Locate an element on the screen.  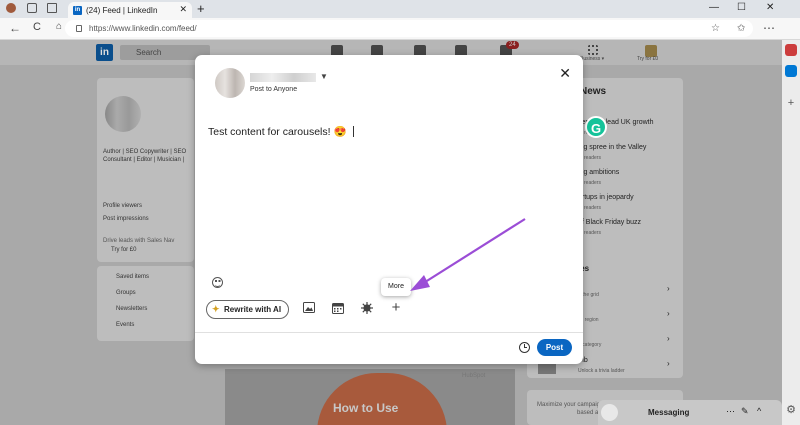
arrow-head is located at coordinates (420, 283).